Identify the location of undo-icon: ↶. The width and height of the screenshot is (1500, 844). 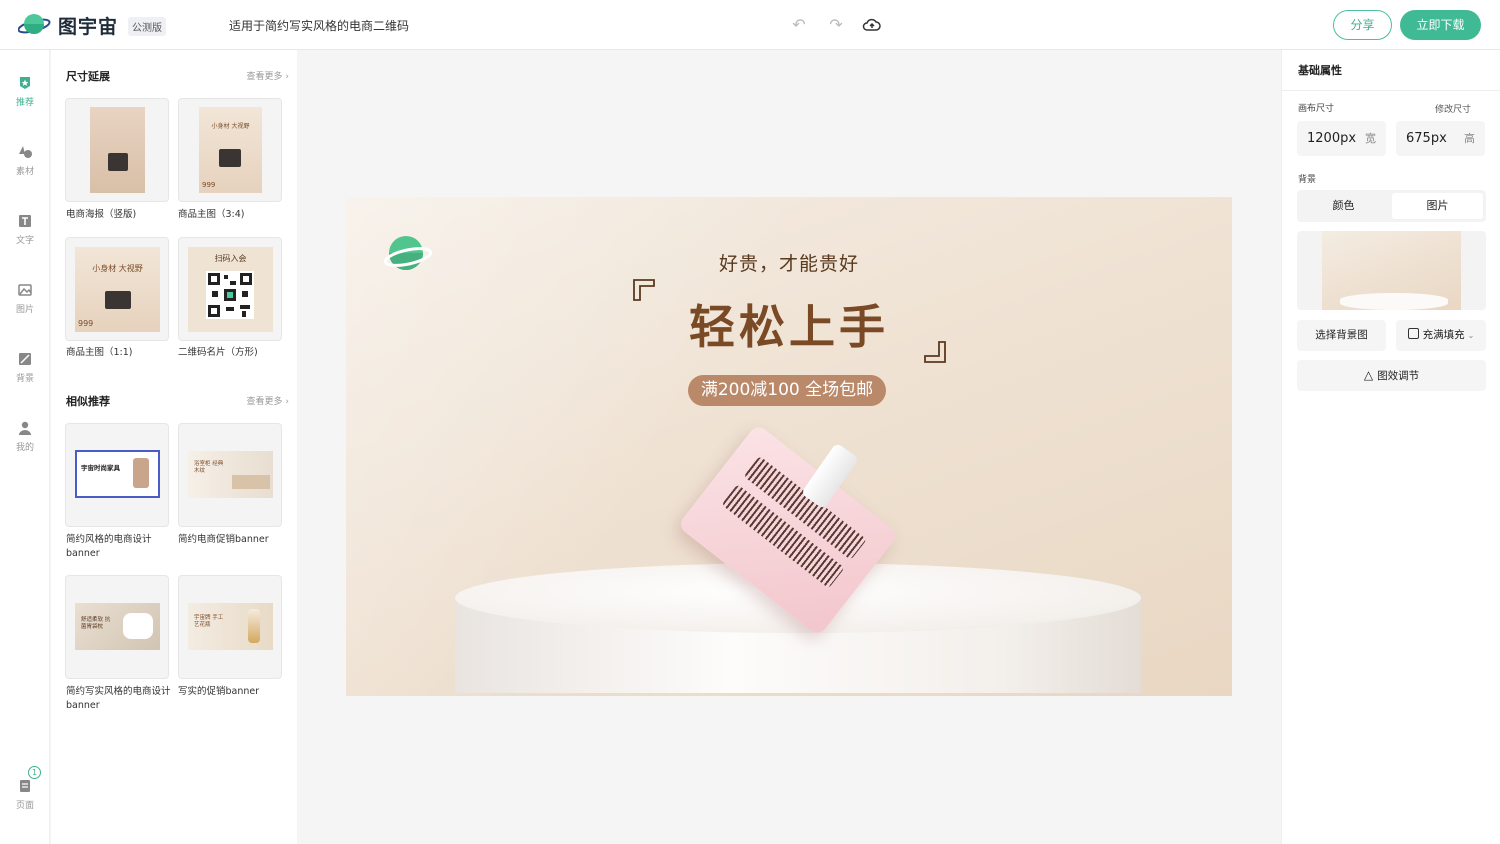
(799, 25).